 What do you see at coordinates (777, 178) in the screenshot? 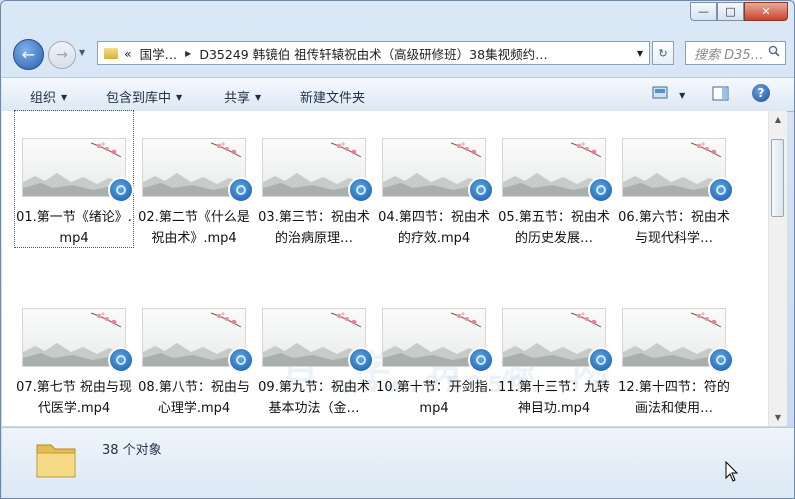
I see `scroll-thumb` at bounding box center [777, 178].